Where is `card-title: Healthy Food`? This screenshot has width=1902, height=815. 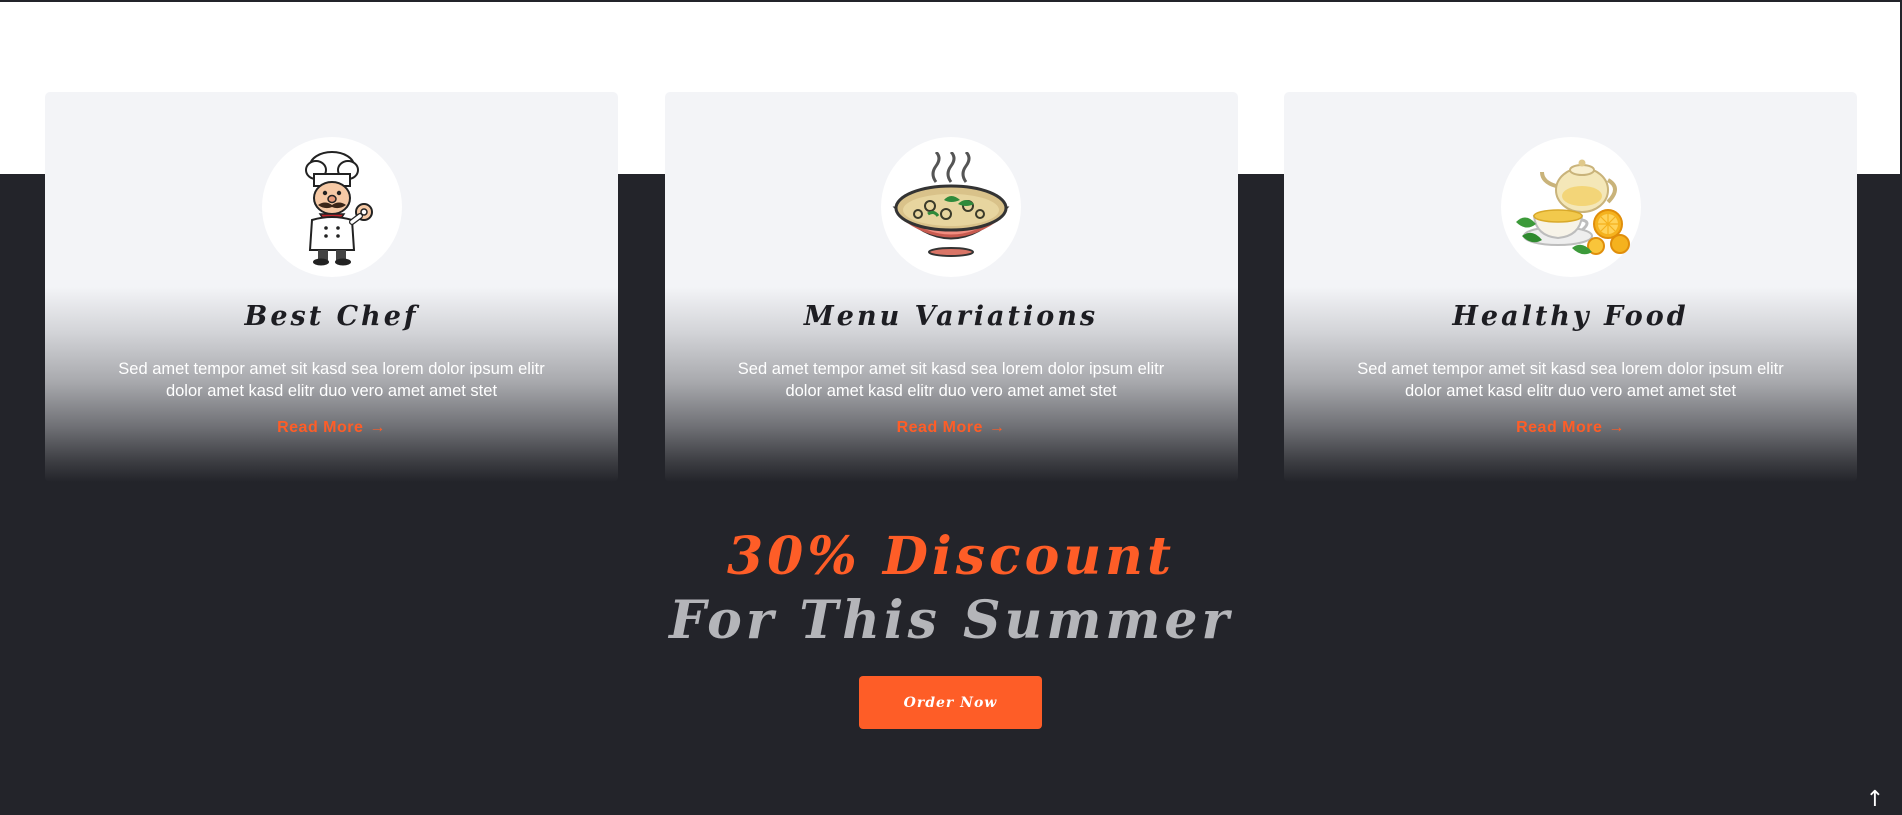
card-title: Healthy Food is located at coordinates (1570, 316).